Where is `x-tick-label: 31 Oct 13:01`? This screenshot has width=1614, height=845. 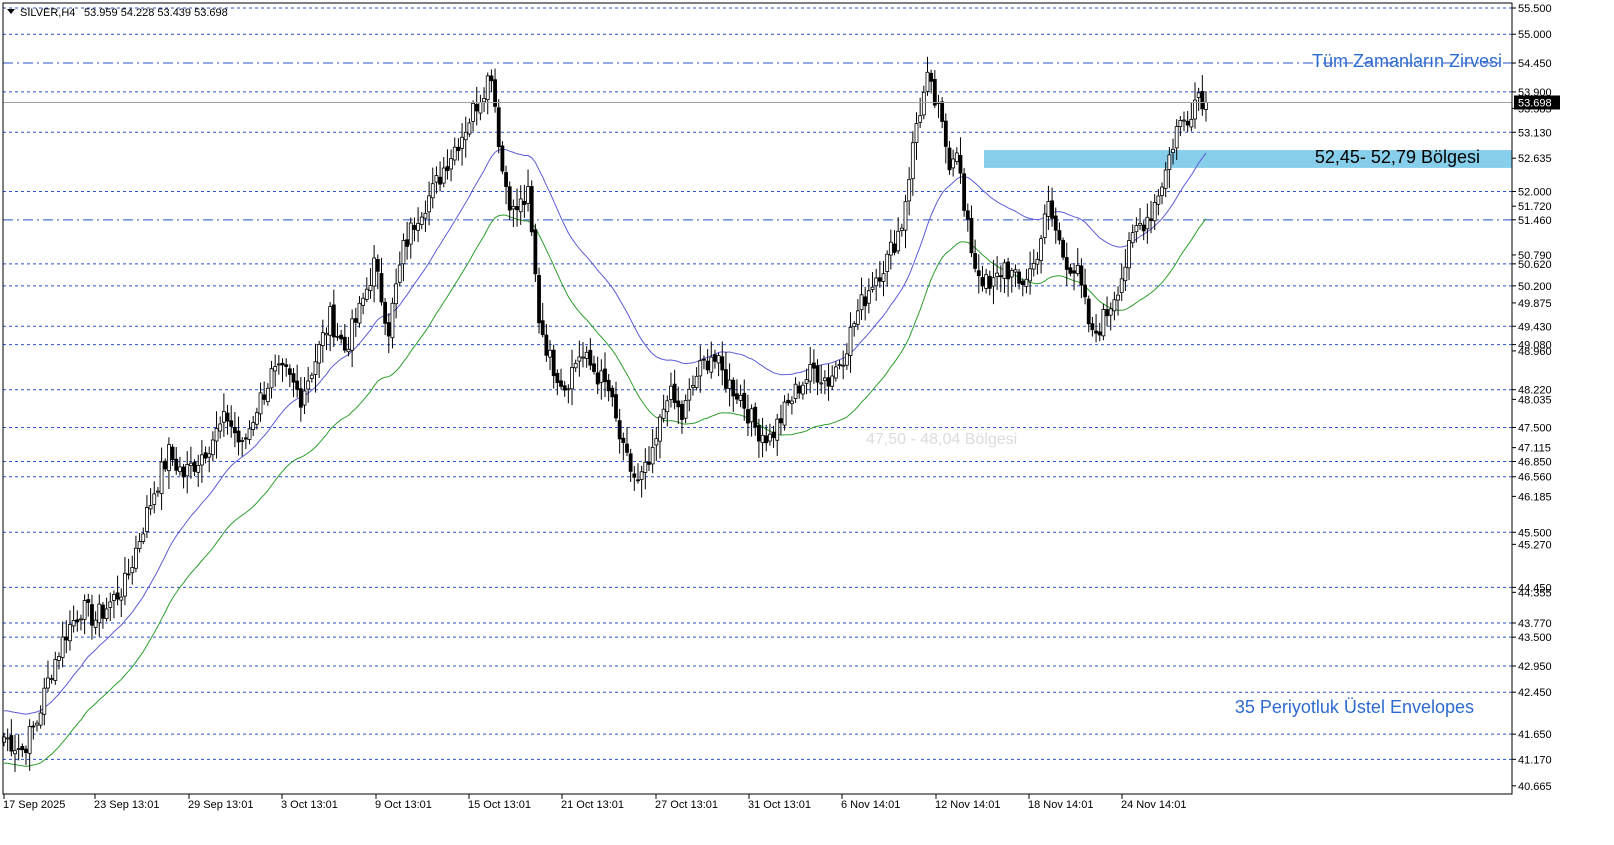
x-tick-label: 31 Oct 13:01 is located at coordinates (779, 805).